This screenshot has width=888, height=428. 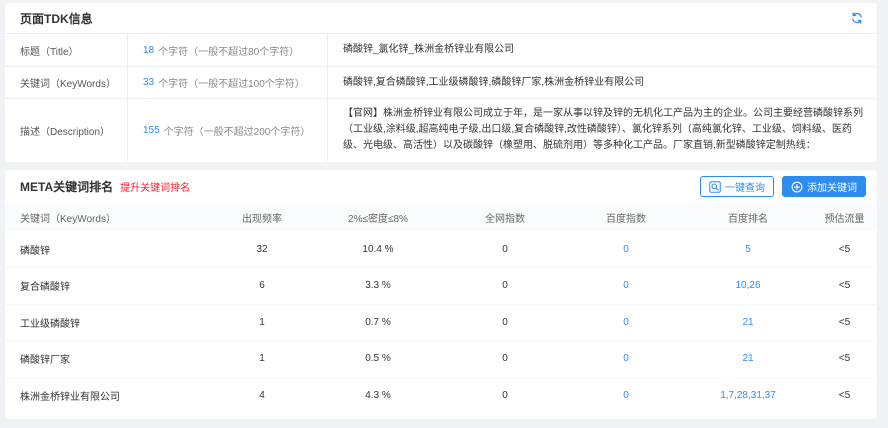 I want to click on tdk-char-count: 155 个字符（一般不超过200个字符）, so click(x=228, y=130).